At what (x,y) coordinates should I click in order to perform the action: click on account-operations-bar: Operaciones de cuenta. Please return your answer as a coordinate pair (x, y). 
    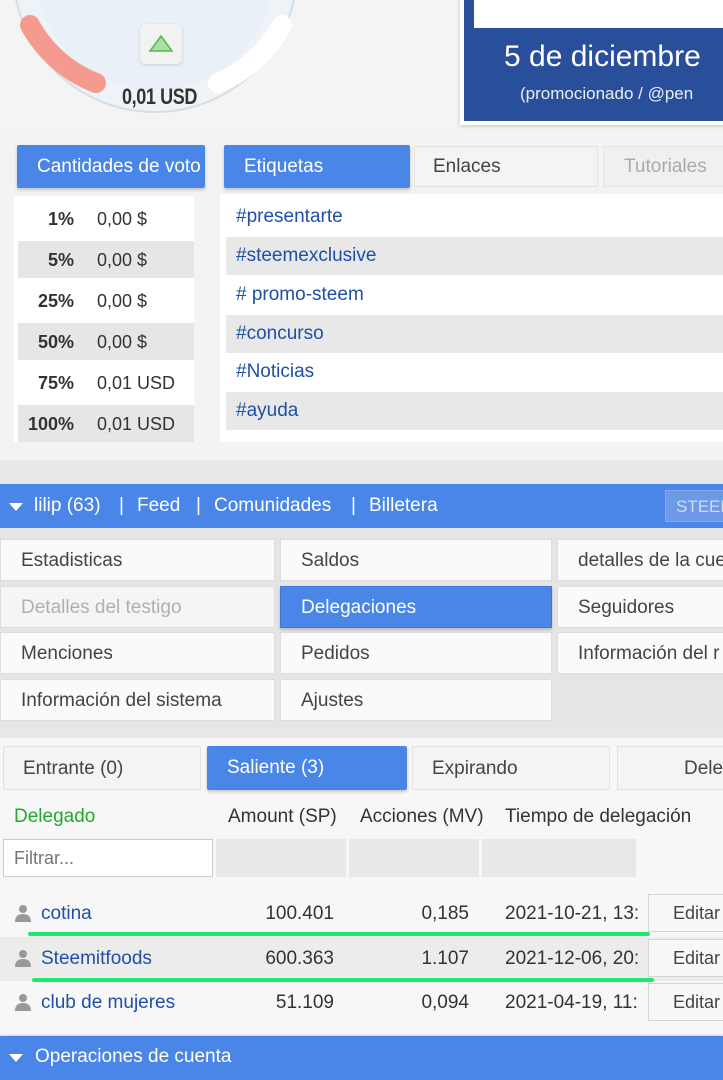
    Looking at the image, I should click on (361, 1058).